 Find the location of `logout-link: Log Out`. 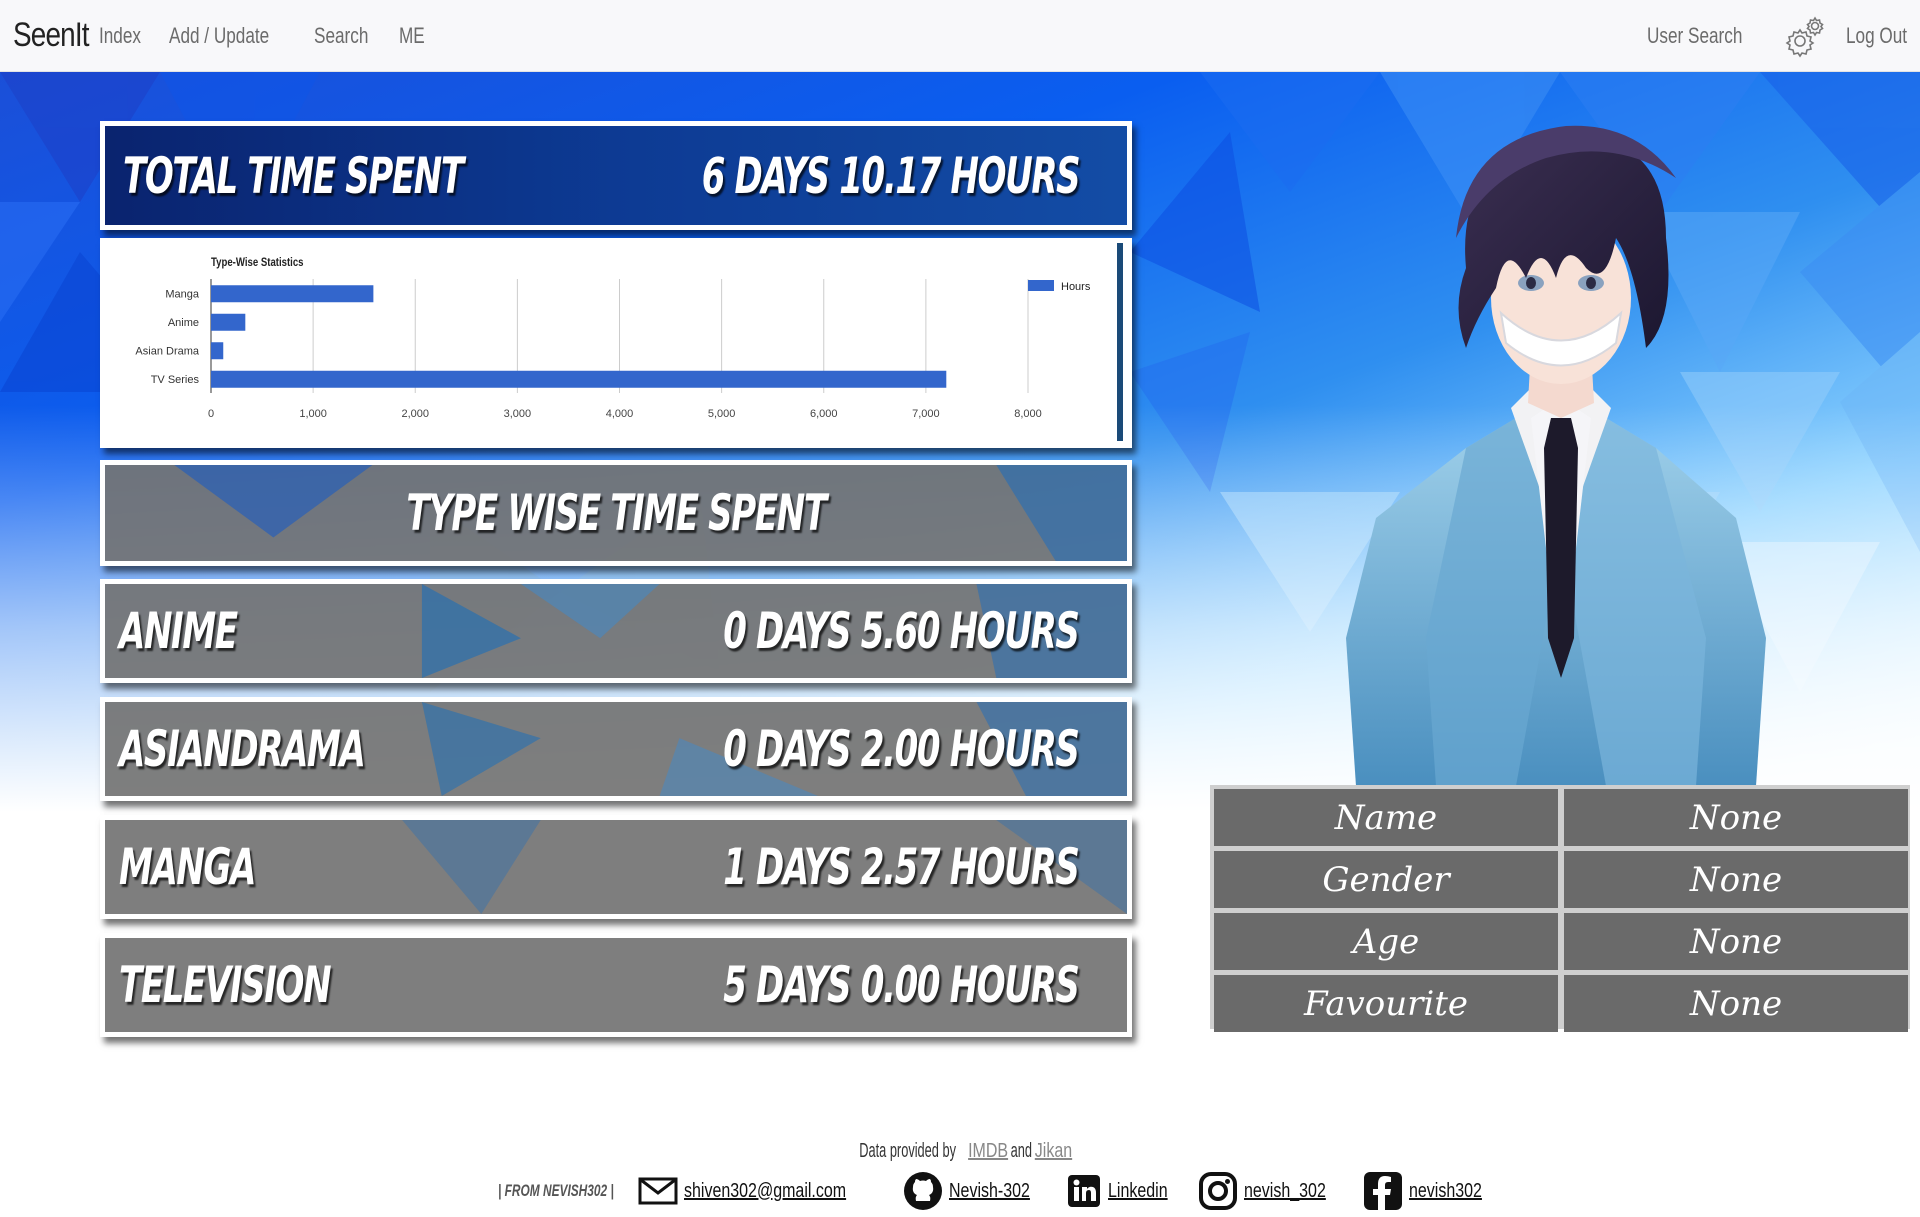

logout-link: Log Out is located at coordinates (1876, 36).